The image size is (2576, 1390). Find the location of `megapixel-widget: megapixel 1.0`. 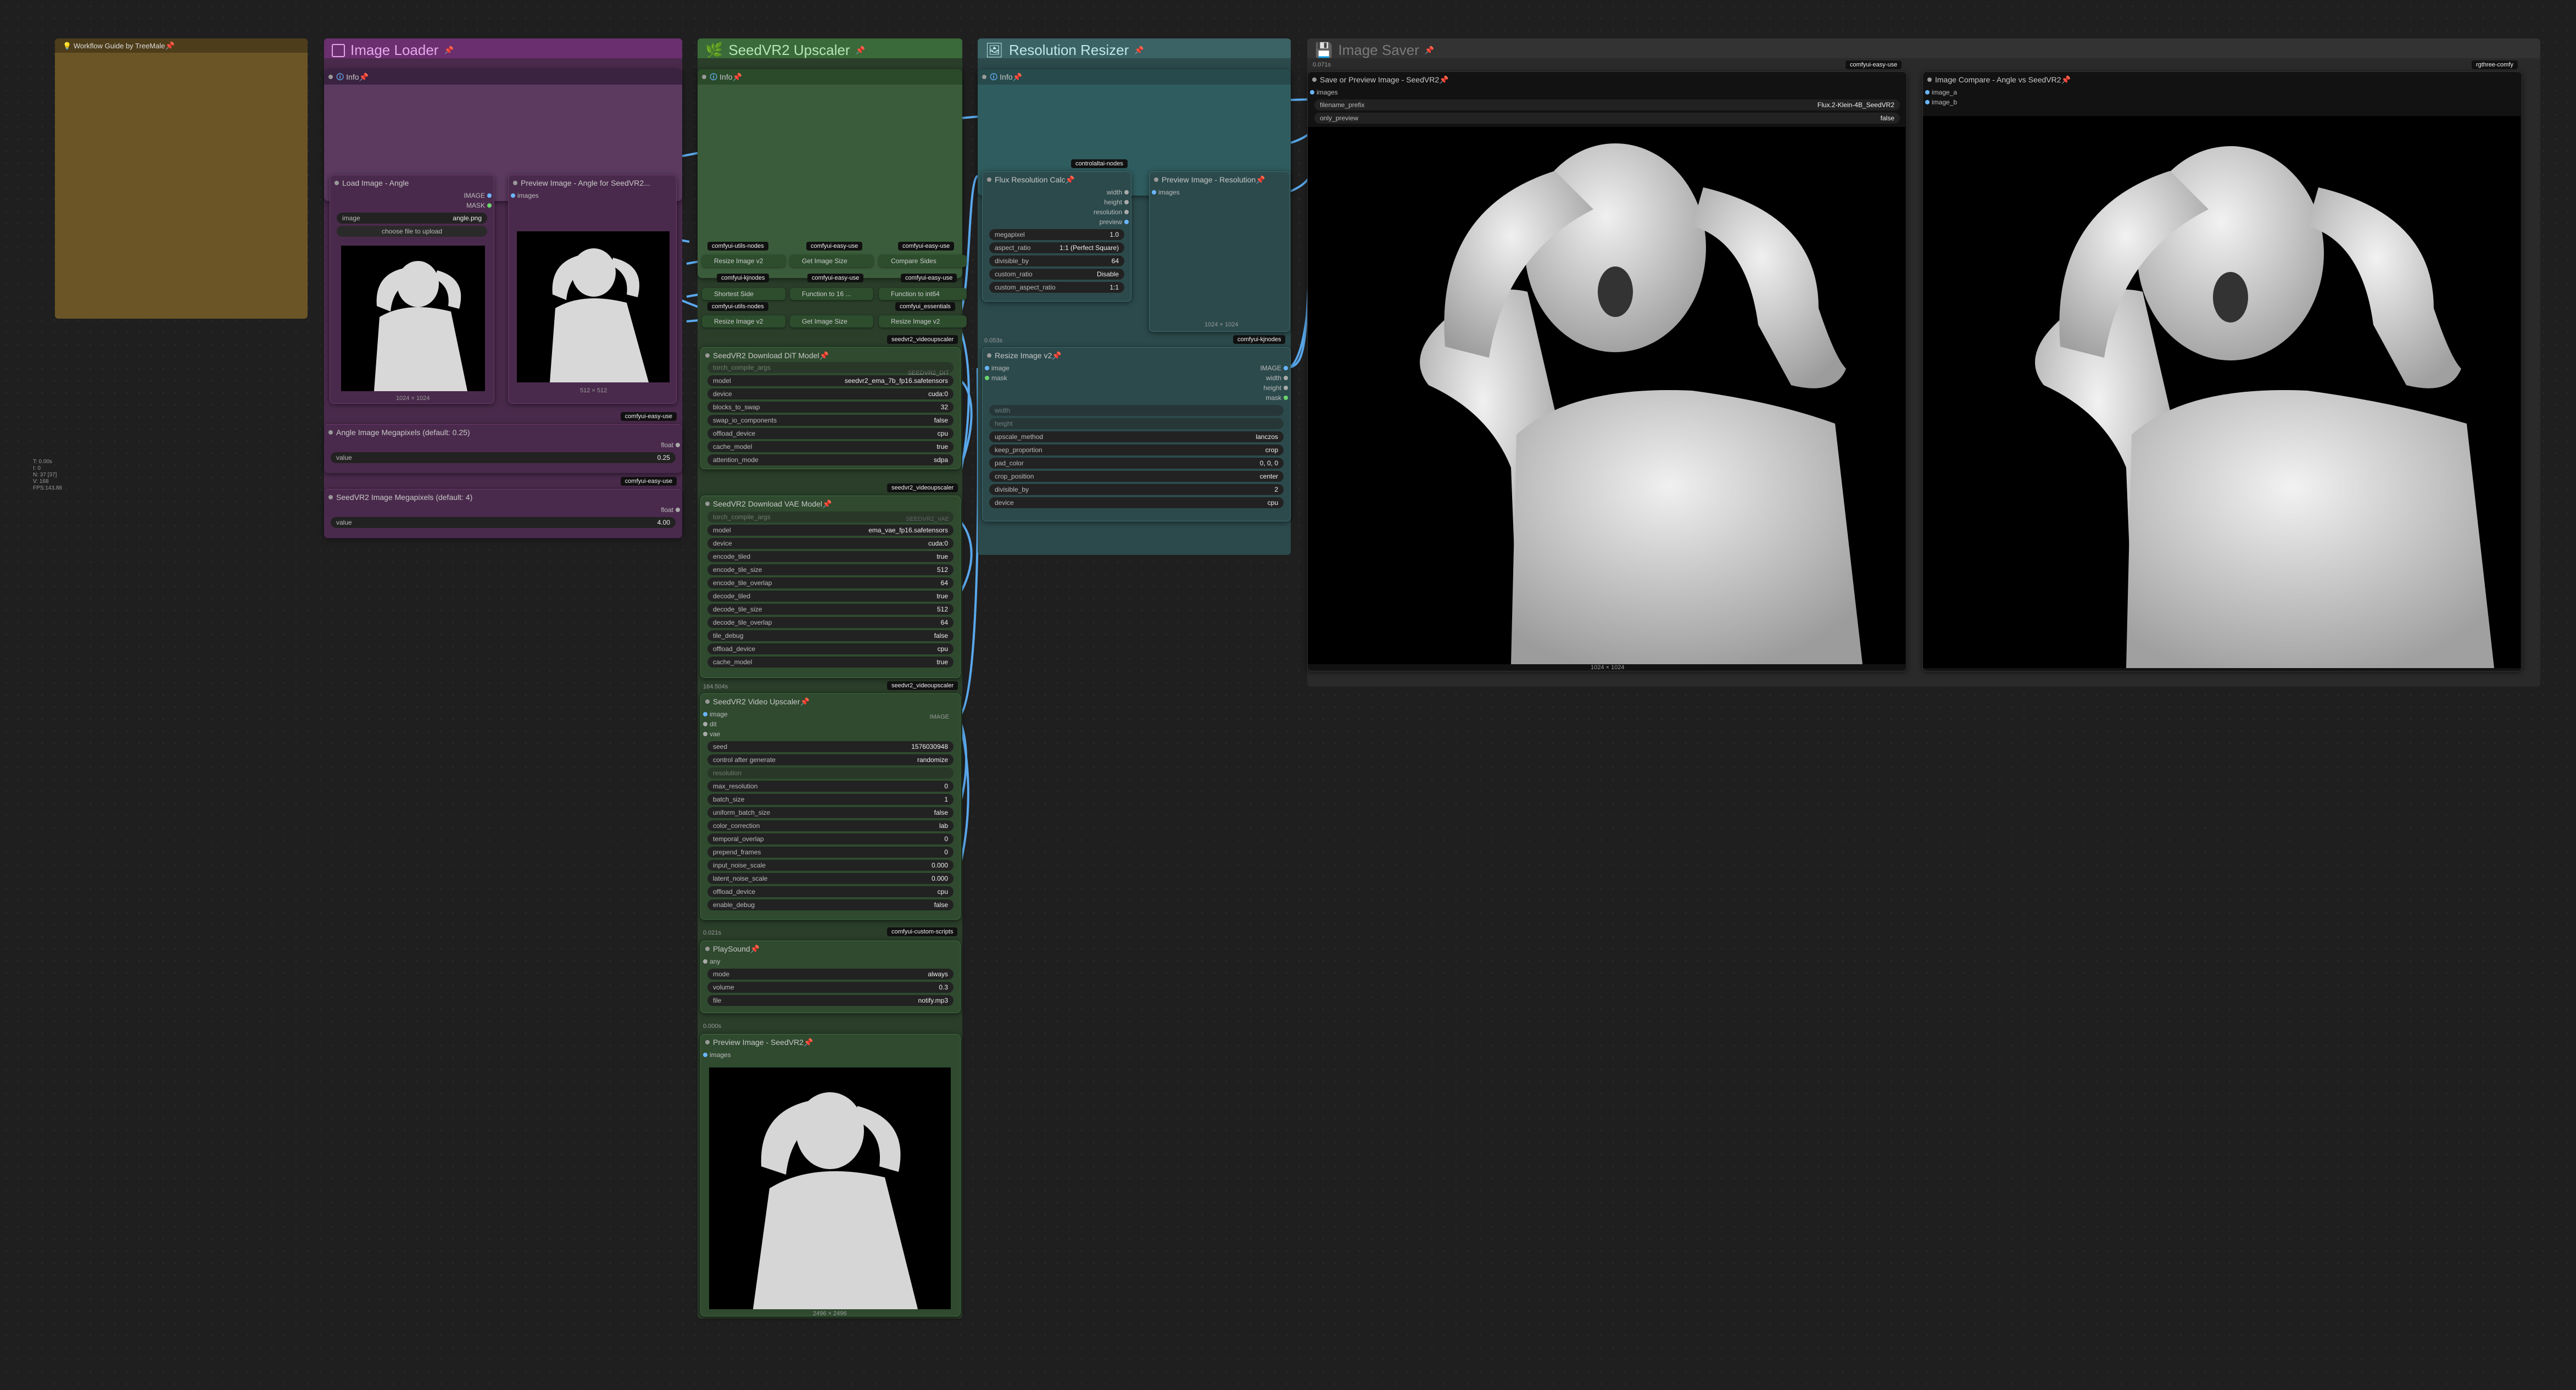

megapixel-widget: megapixel 1.0 is located at coordinates (1056, 235).